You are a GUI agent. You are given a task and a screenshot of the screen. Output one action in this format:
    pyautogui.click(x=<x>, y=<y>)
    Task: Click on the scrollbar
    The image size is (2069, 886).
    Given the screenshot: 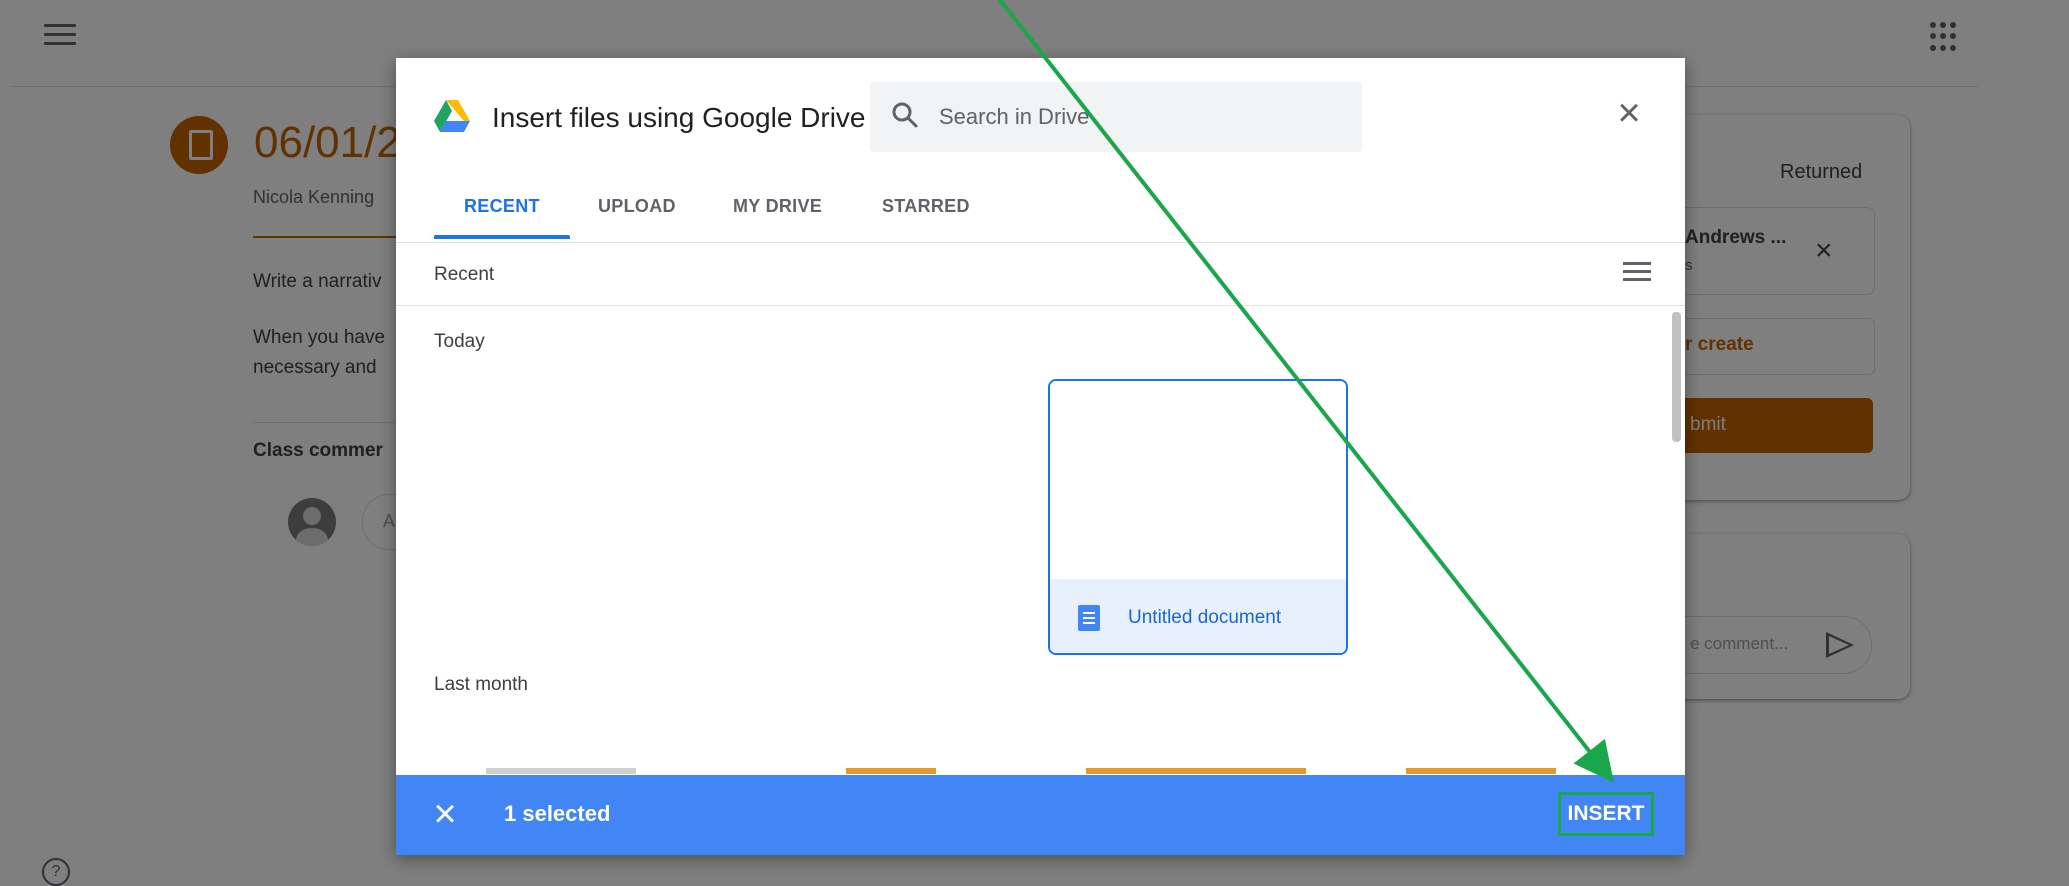 What is the action you would take?
    pyautogui.click(x=1676, y=377)
    